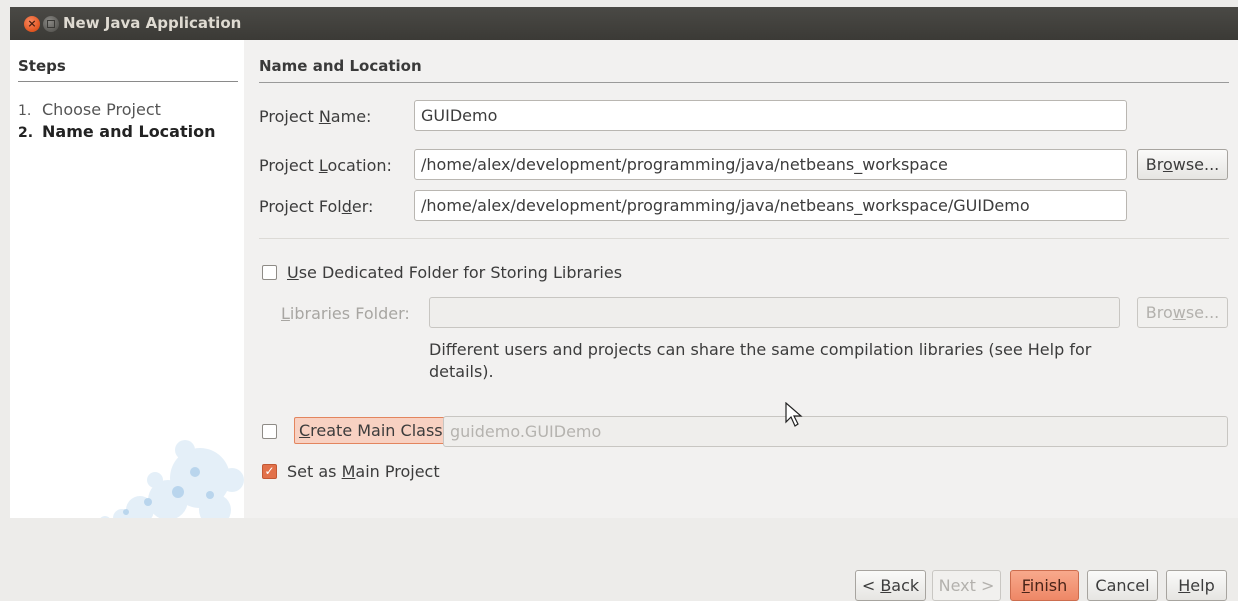 Image resolution: width=1238 pixels, height=601 pixels. Describe the element at coordinates (397, 471) in the screenshot. I see `label-text: ain Project` at that location.